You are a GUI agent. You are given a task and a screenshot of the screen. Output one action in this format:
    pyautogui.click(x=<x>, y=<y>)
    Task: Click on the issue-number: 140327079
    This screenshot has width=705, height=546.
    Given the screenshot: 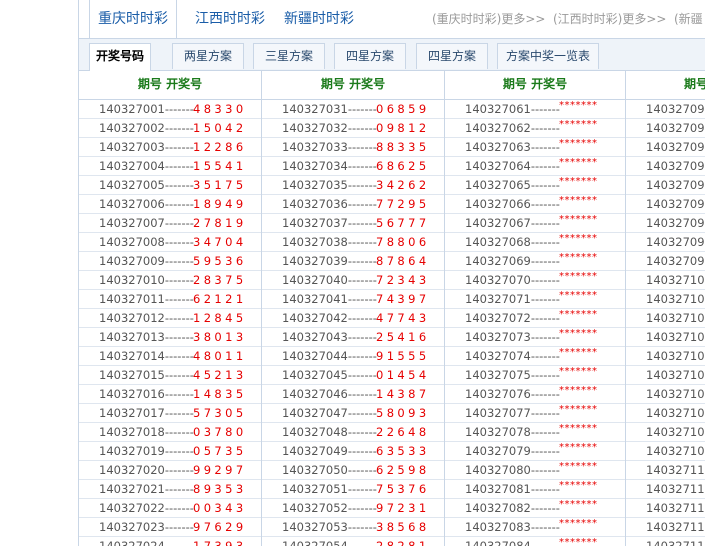 What is the action you would take?
    pyautogui.click(x=498, y=451)
    